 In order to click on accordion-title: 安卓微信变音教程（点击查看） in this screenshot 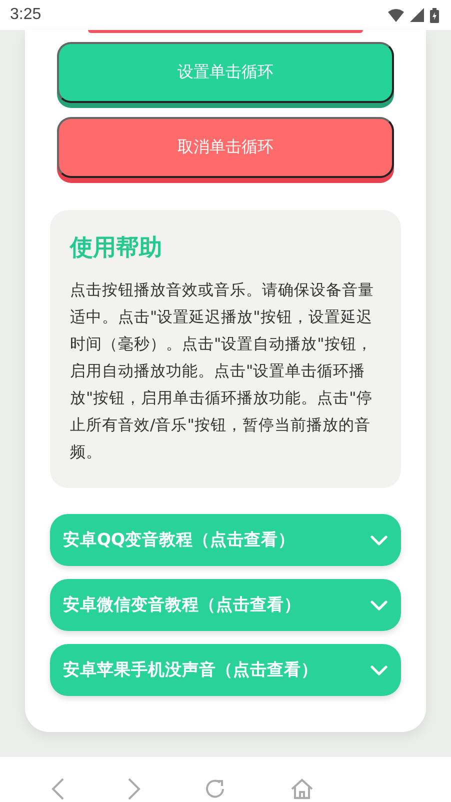, I will do `click(182, 605)`.